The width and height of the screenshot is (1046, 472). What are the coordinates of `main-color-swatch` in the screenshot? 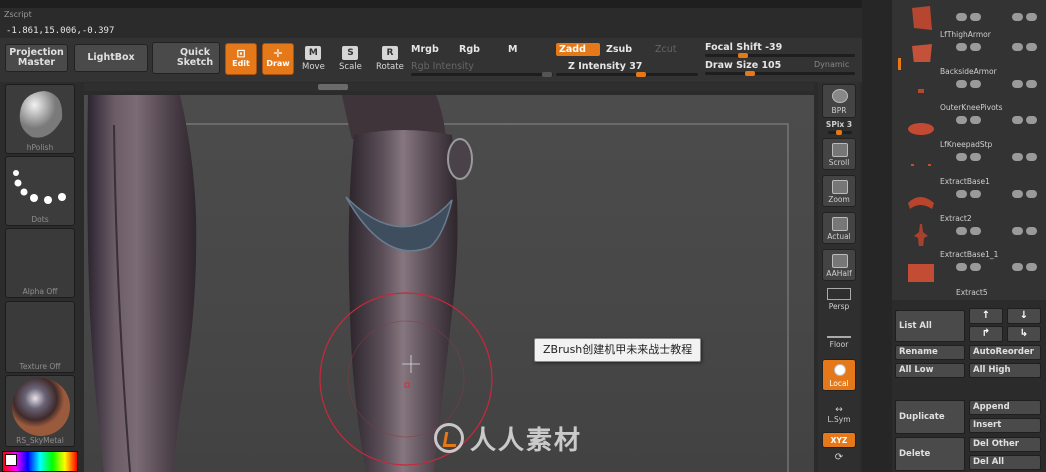 It's located at (11, 460).